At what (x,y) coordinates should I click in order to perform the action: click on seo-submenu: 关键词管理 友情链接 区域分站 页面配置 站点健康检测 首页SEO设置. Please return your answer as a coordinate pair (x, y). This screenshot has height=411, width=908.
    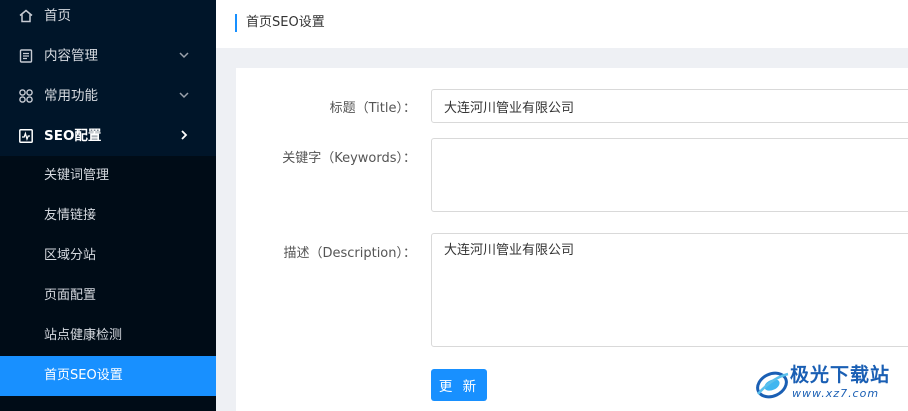
    Looking at the image, I should click on (108, 283).